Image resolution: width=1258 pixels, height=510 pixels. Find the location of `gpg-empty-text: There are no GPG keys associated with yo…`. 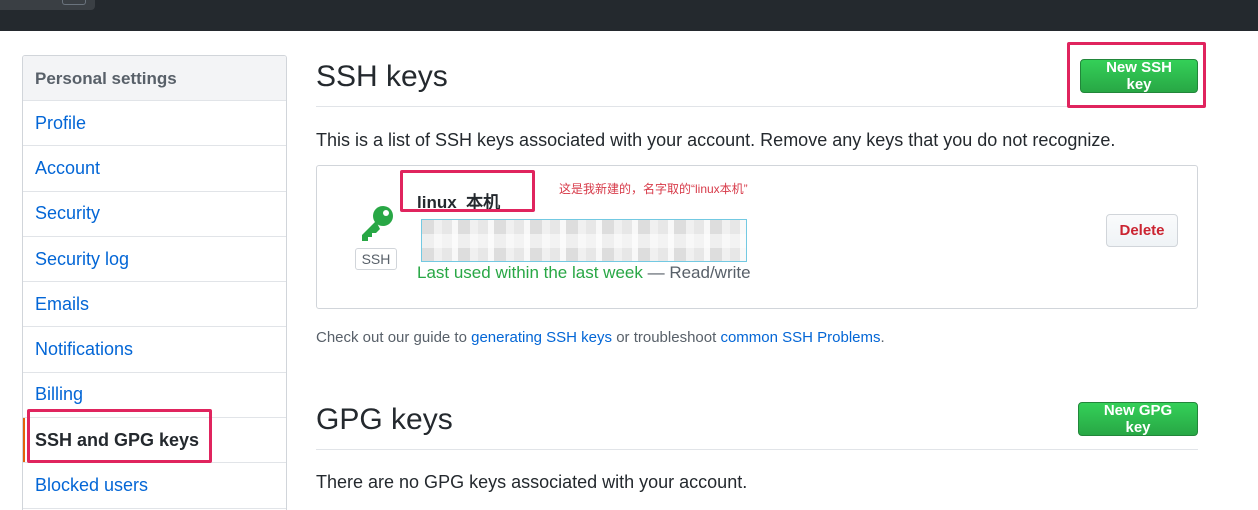

gpg-empty-text: There are no GPG keys associated with yo… is located at coordinates (532, 482).